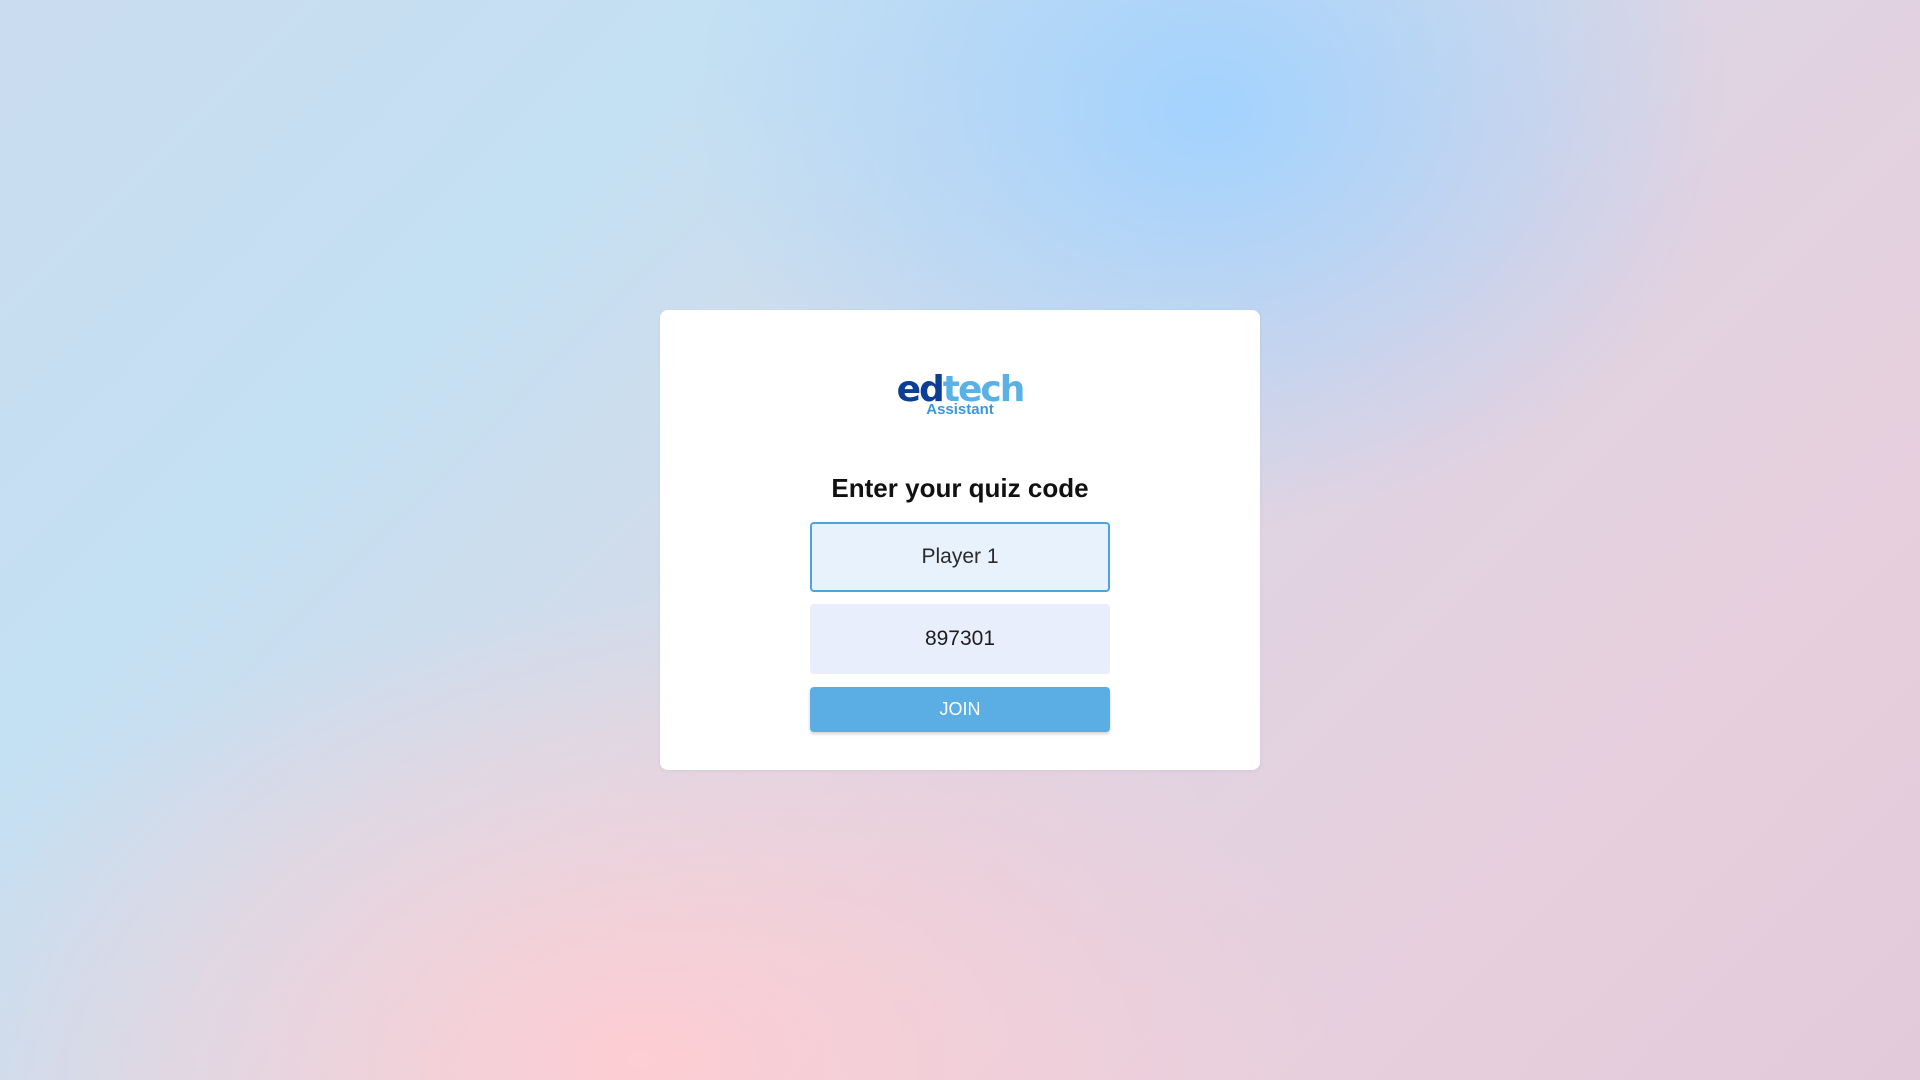 This screenshot has height=1080, width=1920. Describe the element at coordinates (960, 557) in the screenshot. I see `player-name-input` at that location.